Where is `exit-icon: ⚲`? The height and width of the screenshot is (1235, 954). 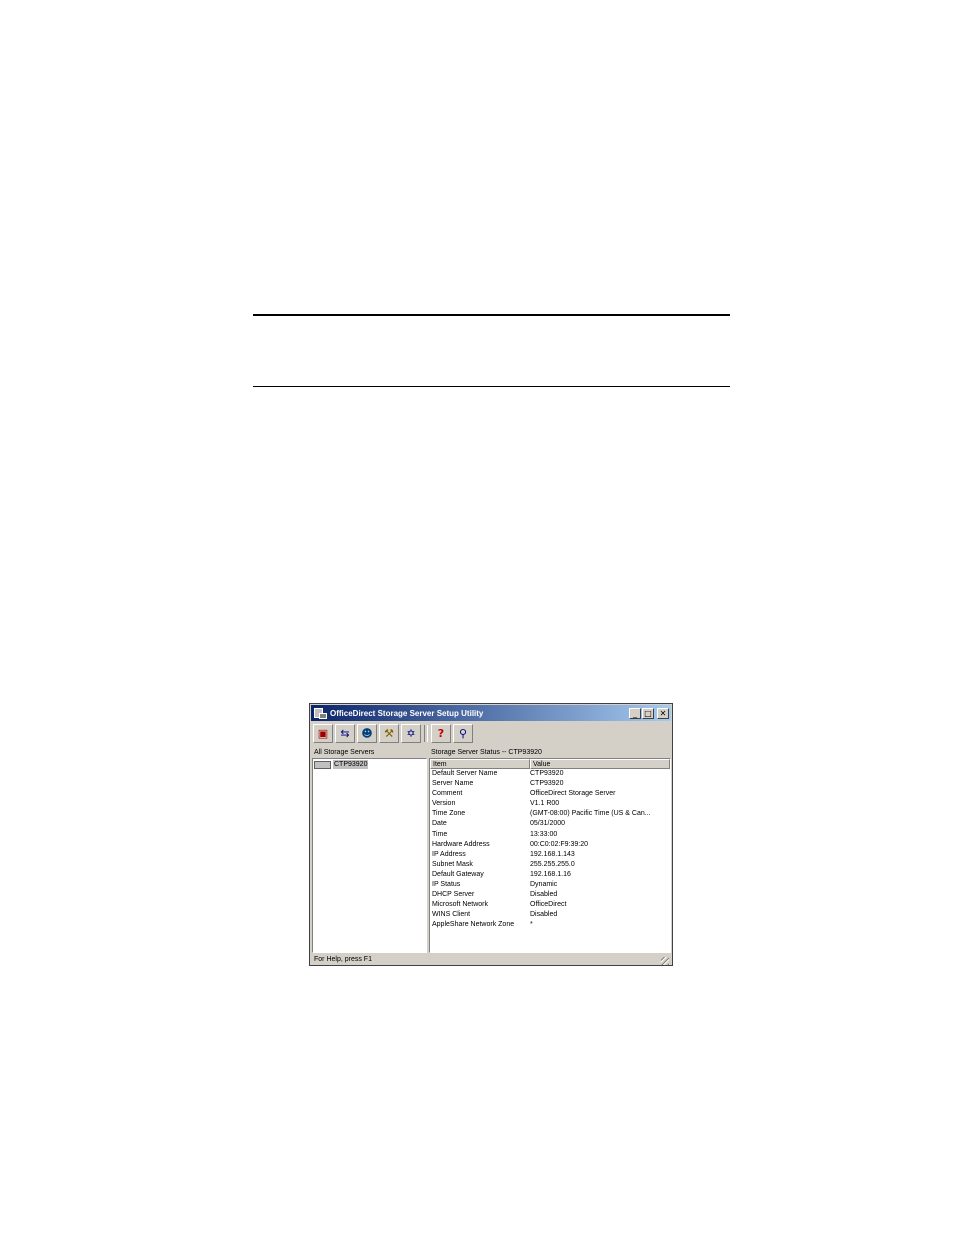
exit-icon: ⚲ is located at coordinates (463, 733).